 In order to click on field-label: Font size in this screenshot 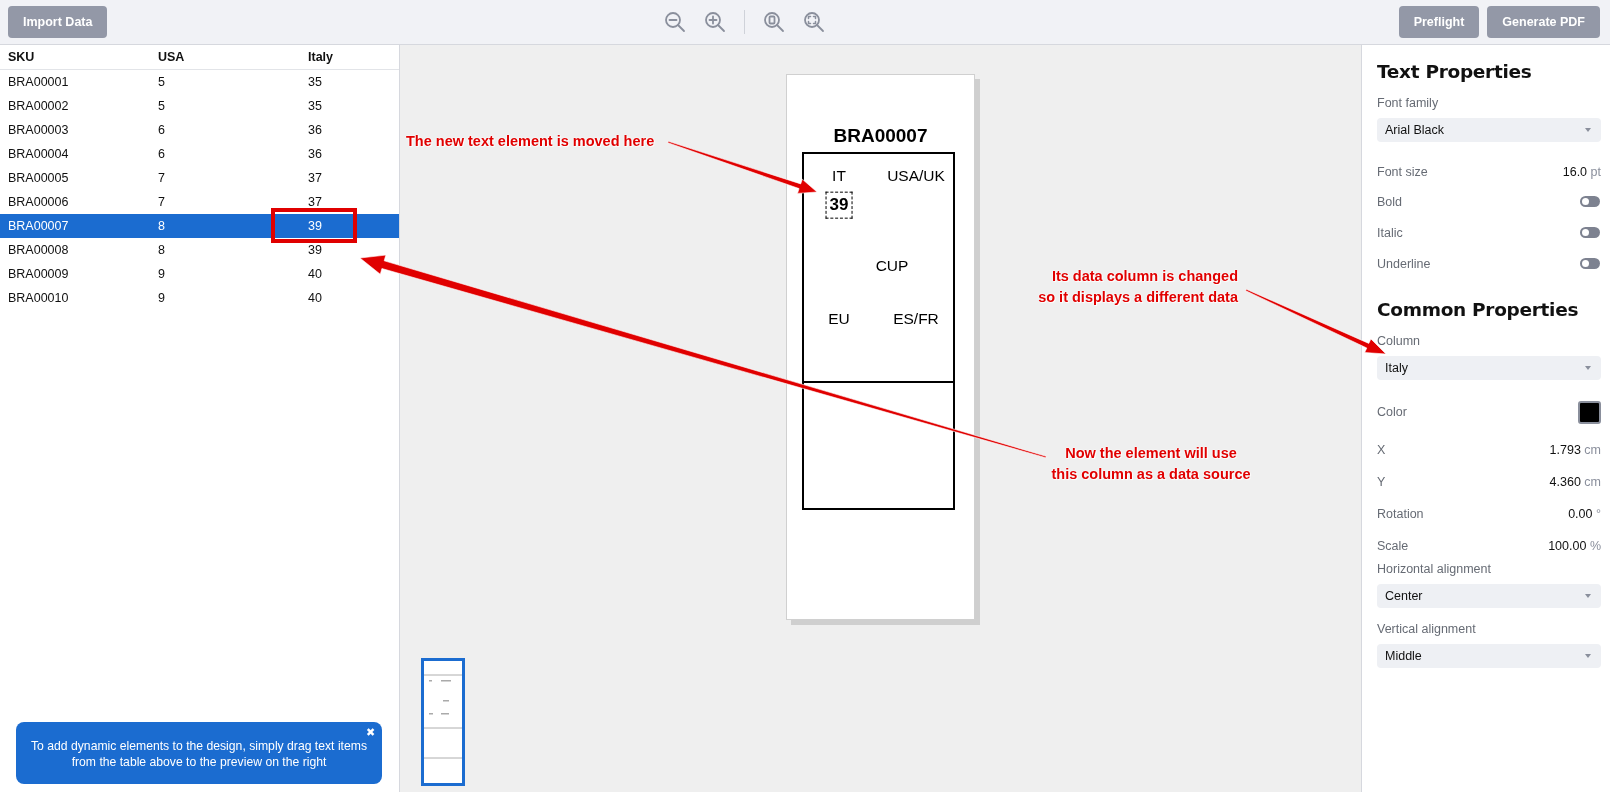, I will do `click(1402, 172)`.